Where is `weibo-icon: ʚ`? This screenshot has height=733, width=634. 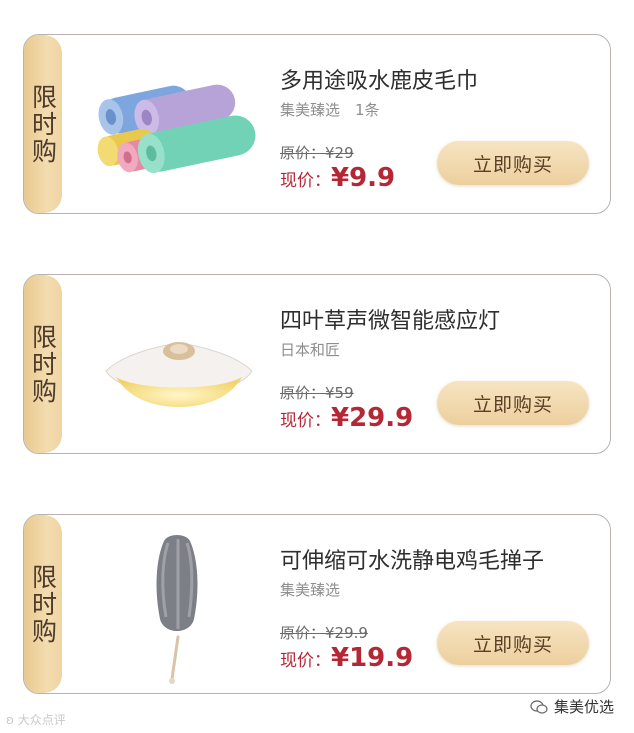 weibo-icon: ʚ is located at coordinates (10, 720).